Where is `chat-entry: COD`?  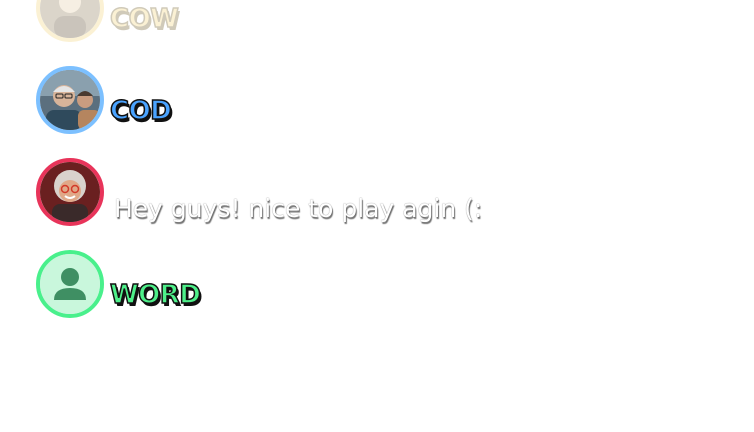
chat-entry: COD is located at coordinates (386, 100).